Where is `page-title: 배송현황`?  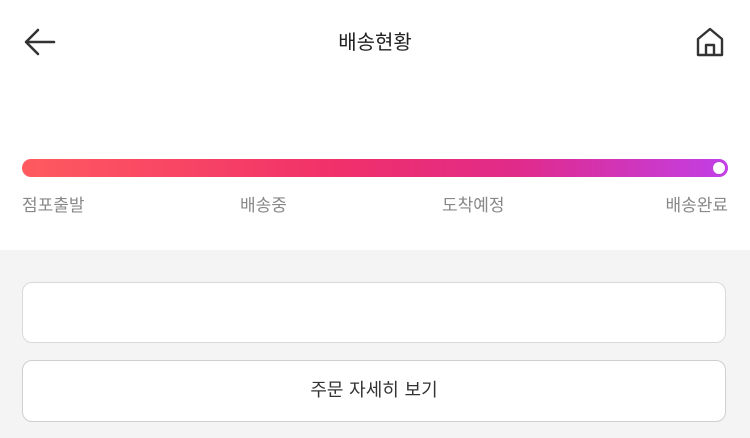 page-title: 배송현황 is located at coordinates (375, 42).